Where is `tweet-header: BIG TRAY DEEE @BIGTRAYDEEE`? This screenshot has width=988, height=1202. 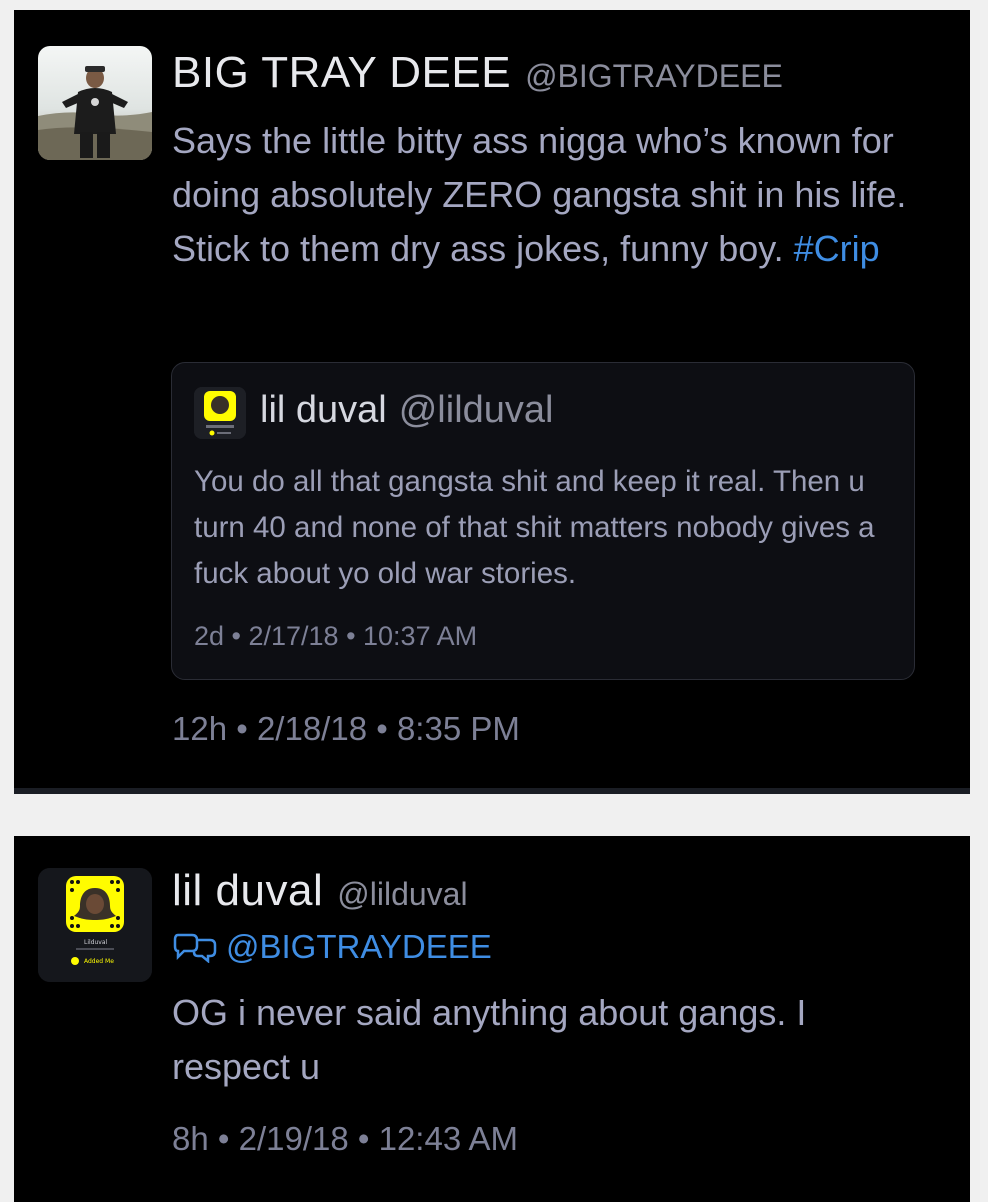 tweet-header: BIG TRAY DEEE @BIGTRAYDEEE is located at coordinates (477, 73).